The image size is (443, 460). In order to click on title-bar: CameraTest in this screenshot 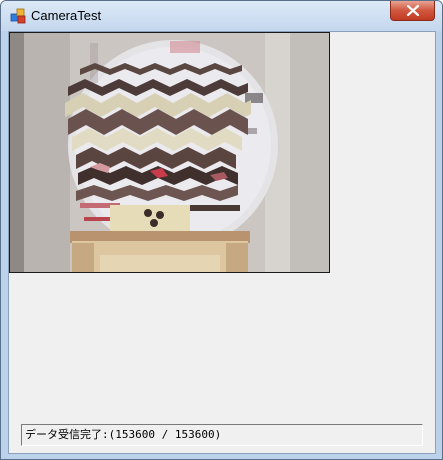, I will do `click(221, 16)`.